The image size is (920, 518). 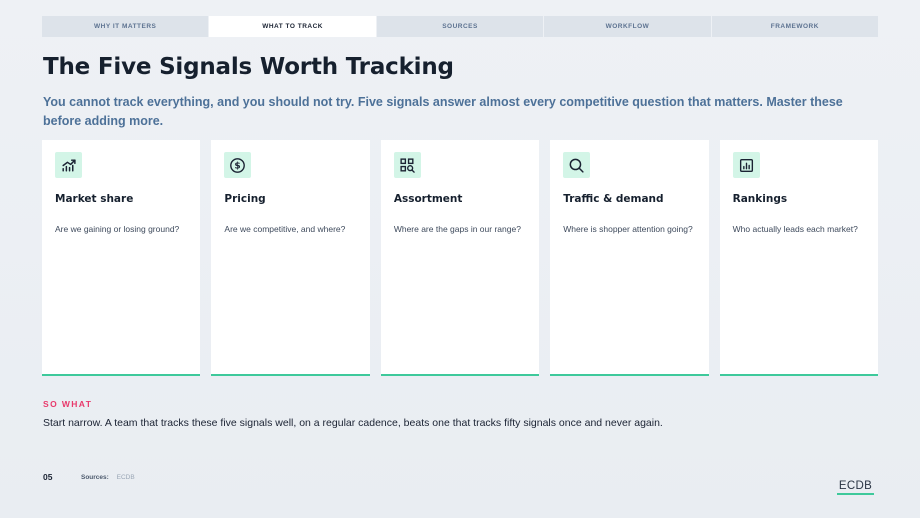 I want to click on sources-value: ECDB, so click(x=125, y=477).